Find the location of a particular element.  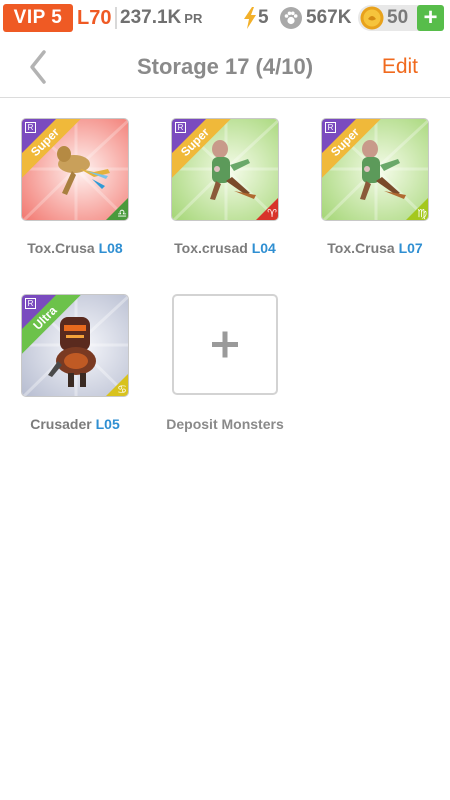

monster-card: Super R ♈ is located at coordinates (225, 169).